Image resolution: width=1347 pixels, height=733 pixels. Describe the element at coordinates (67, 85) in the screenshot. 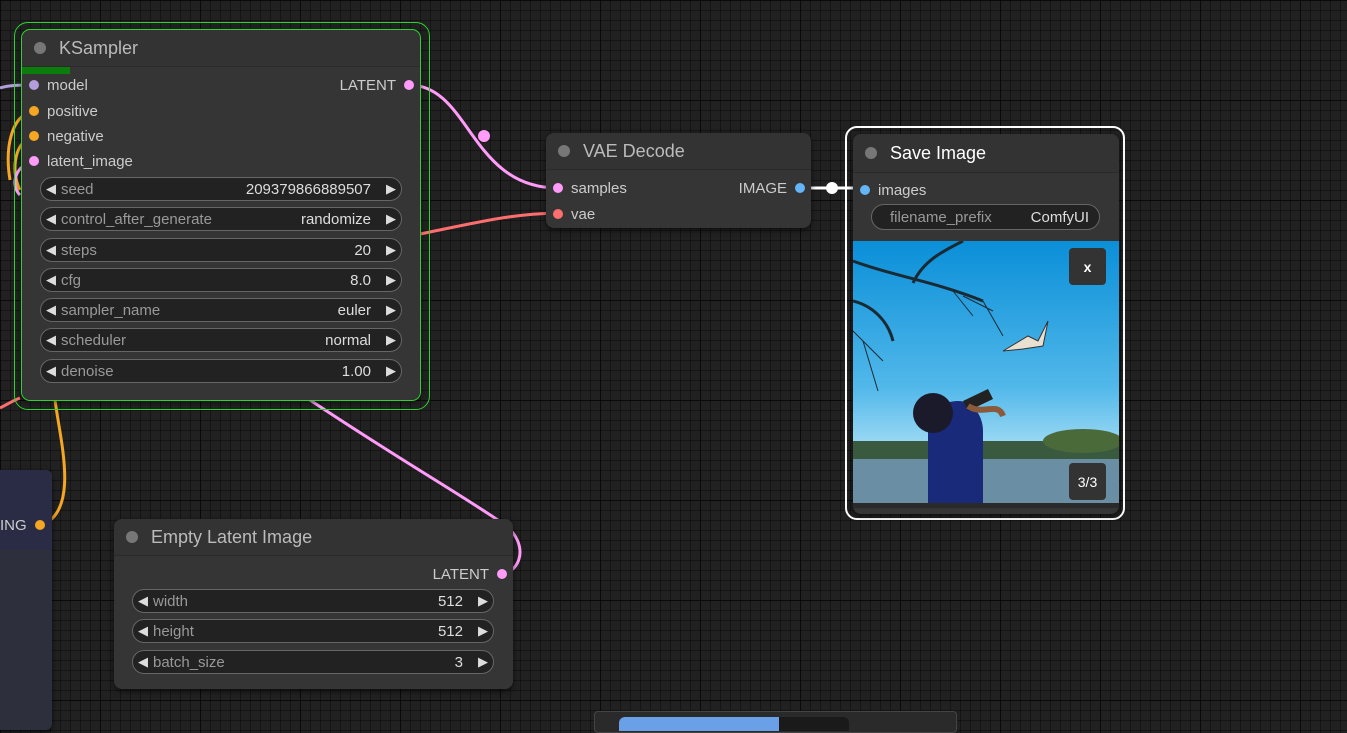

I see `slot-label: model` at that location.